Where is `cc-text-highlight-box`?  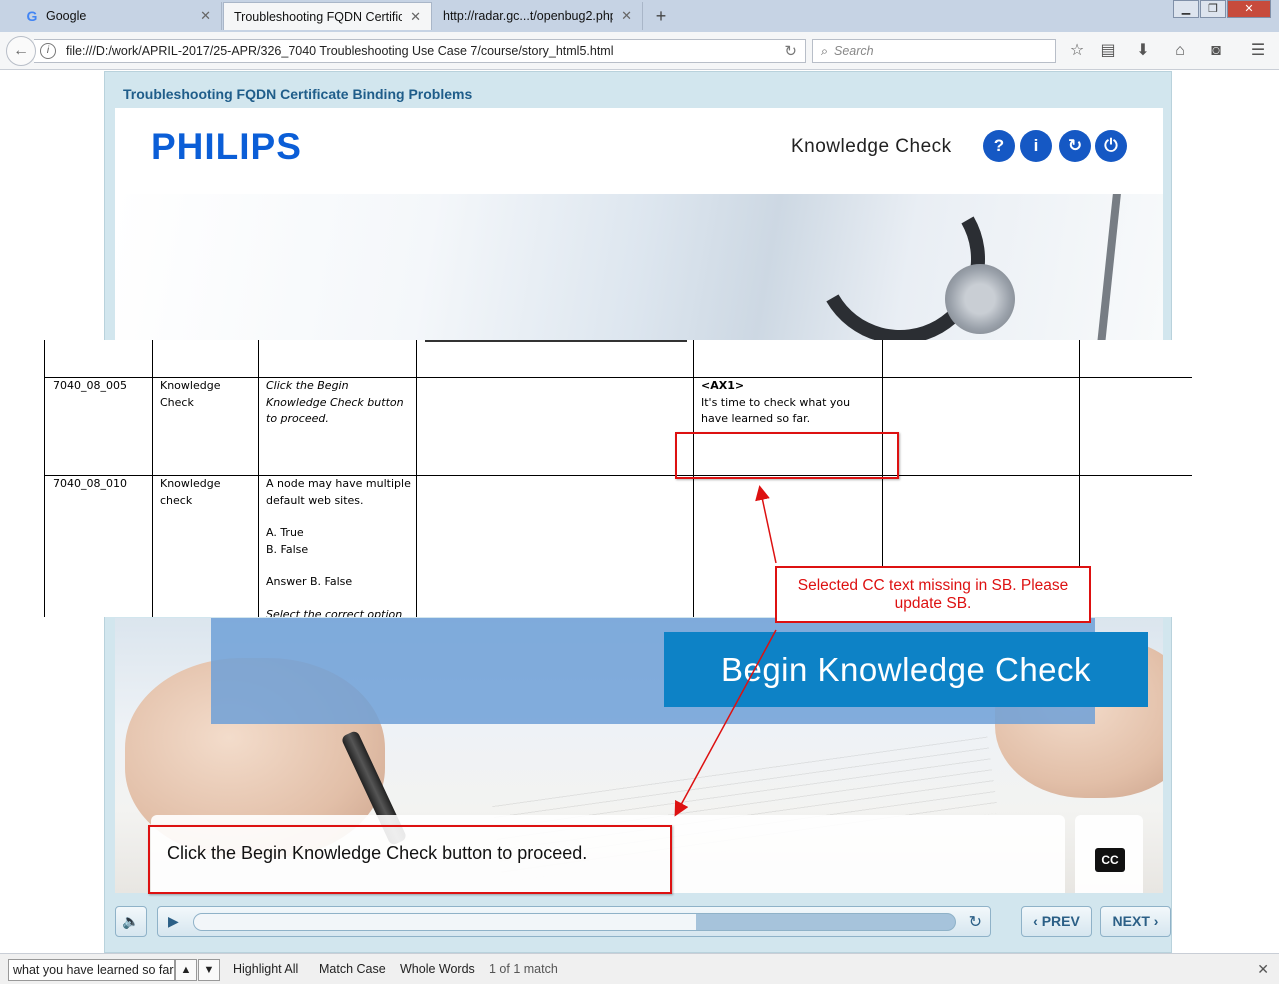 cc-text-highlight-box is located at coordinates (410, 859).